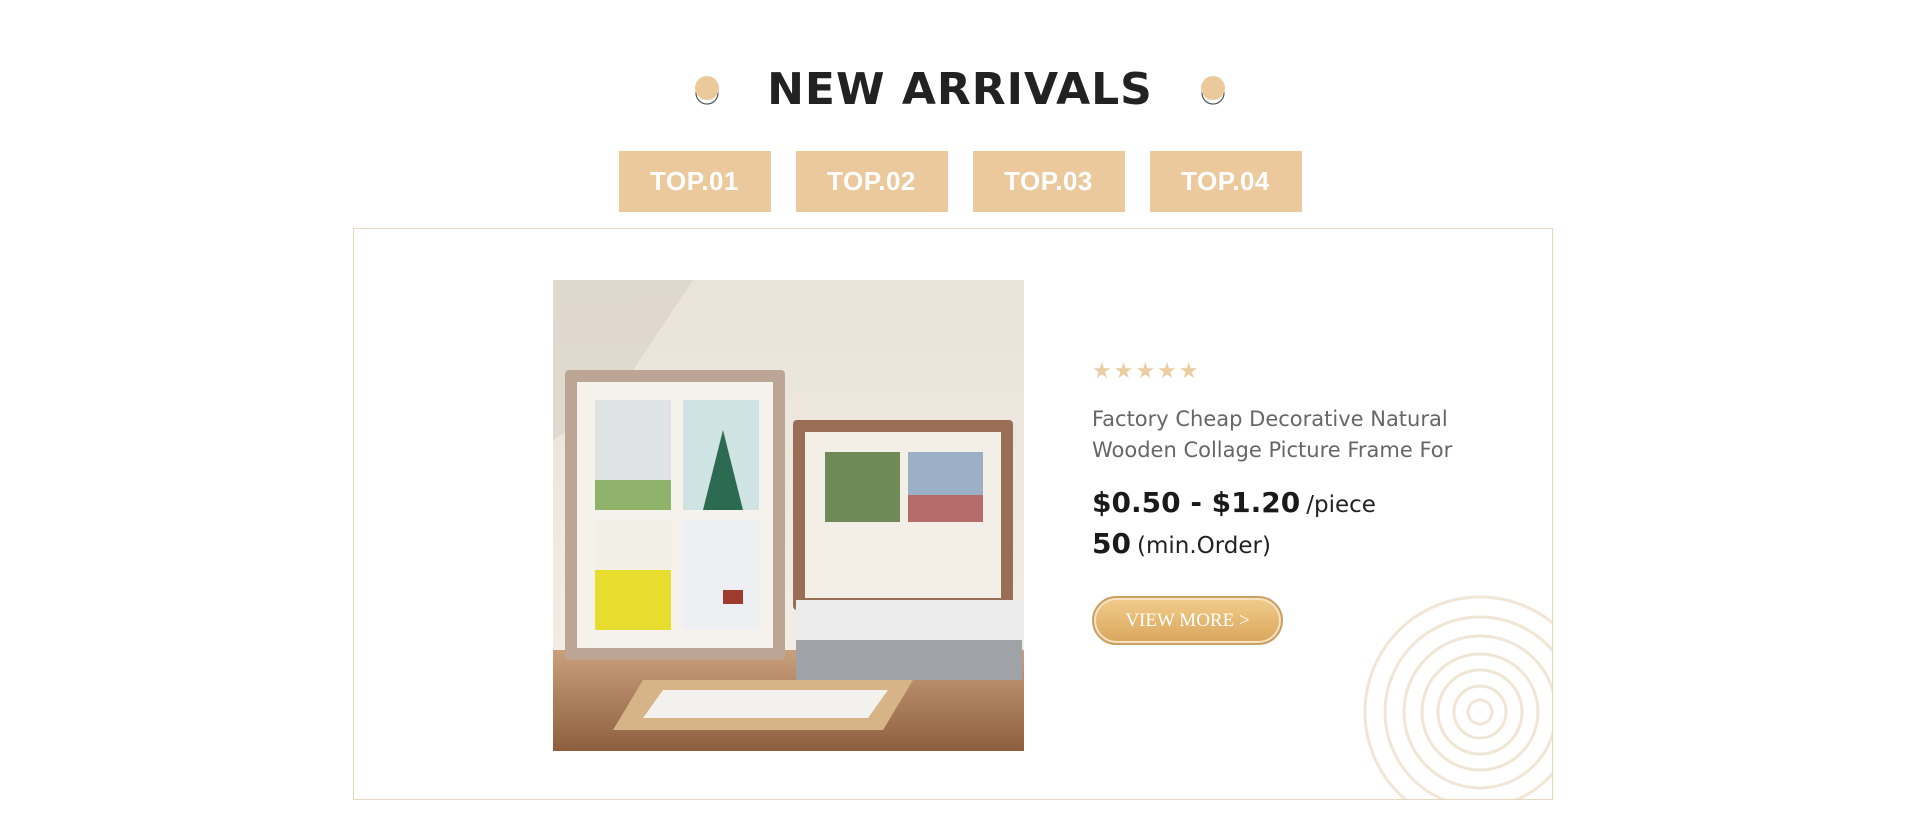 This screenshot has height=826, width=1920. What do you see at coordinates (1212, 90) in the screenshot?
I see `right-decor-circle-icon` at bounding box center [1212, 90].